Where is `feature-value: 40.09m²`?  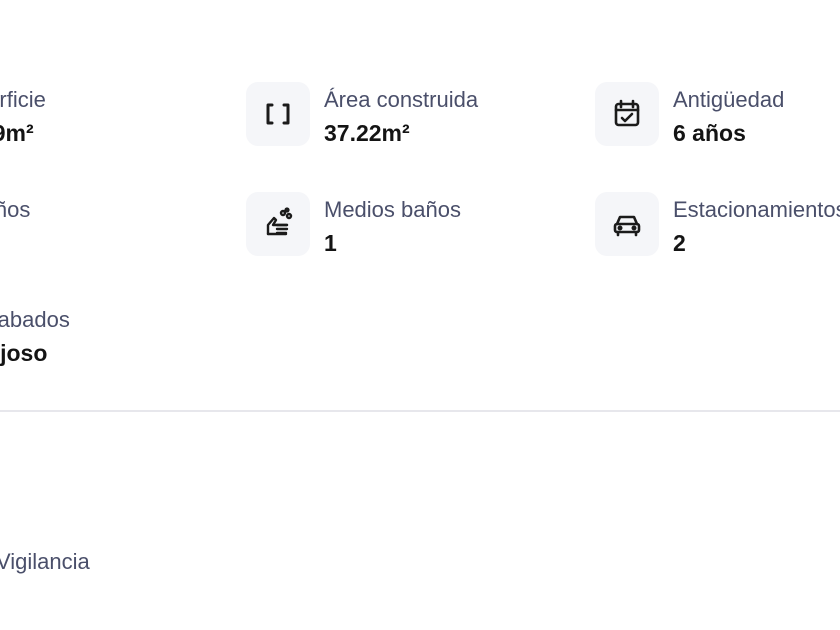
feature-value: 40.09m² is located at coordinates (17, 133).